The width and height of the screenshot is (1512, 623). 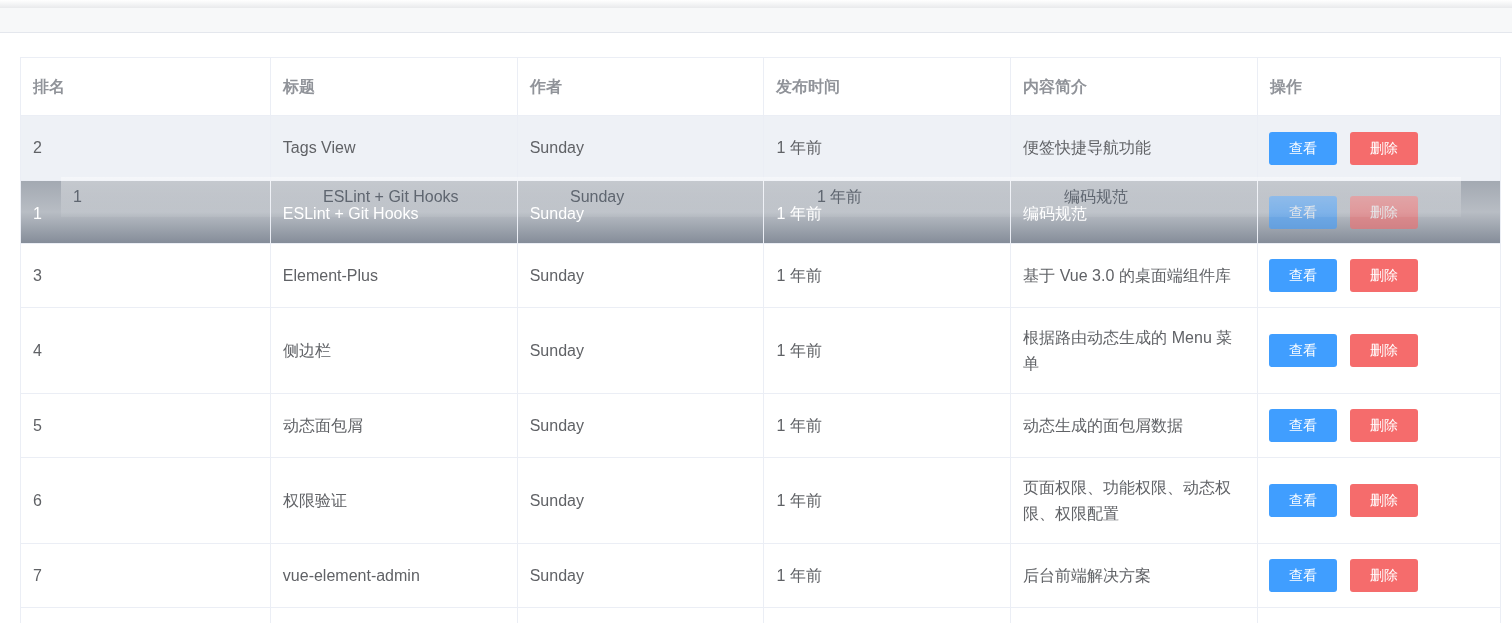 What do you see at coordinates (37, 575) in the screenshot?
I see `table-cell-text: 7` at bounding box center [37, 575].